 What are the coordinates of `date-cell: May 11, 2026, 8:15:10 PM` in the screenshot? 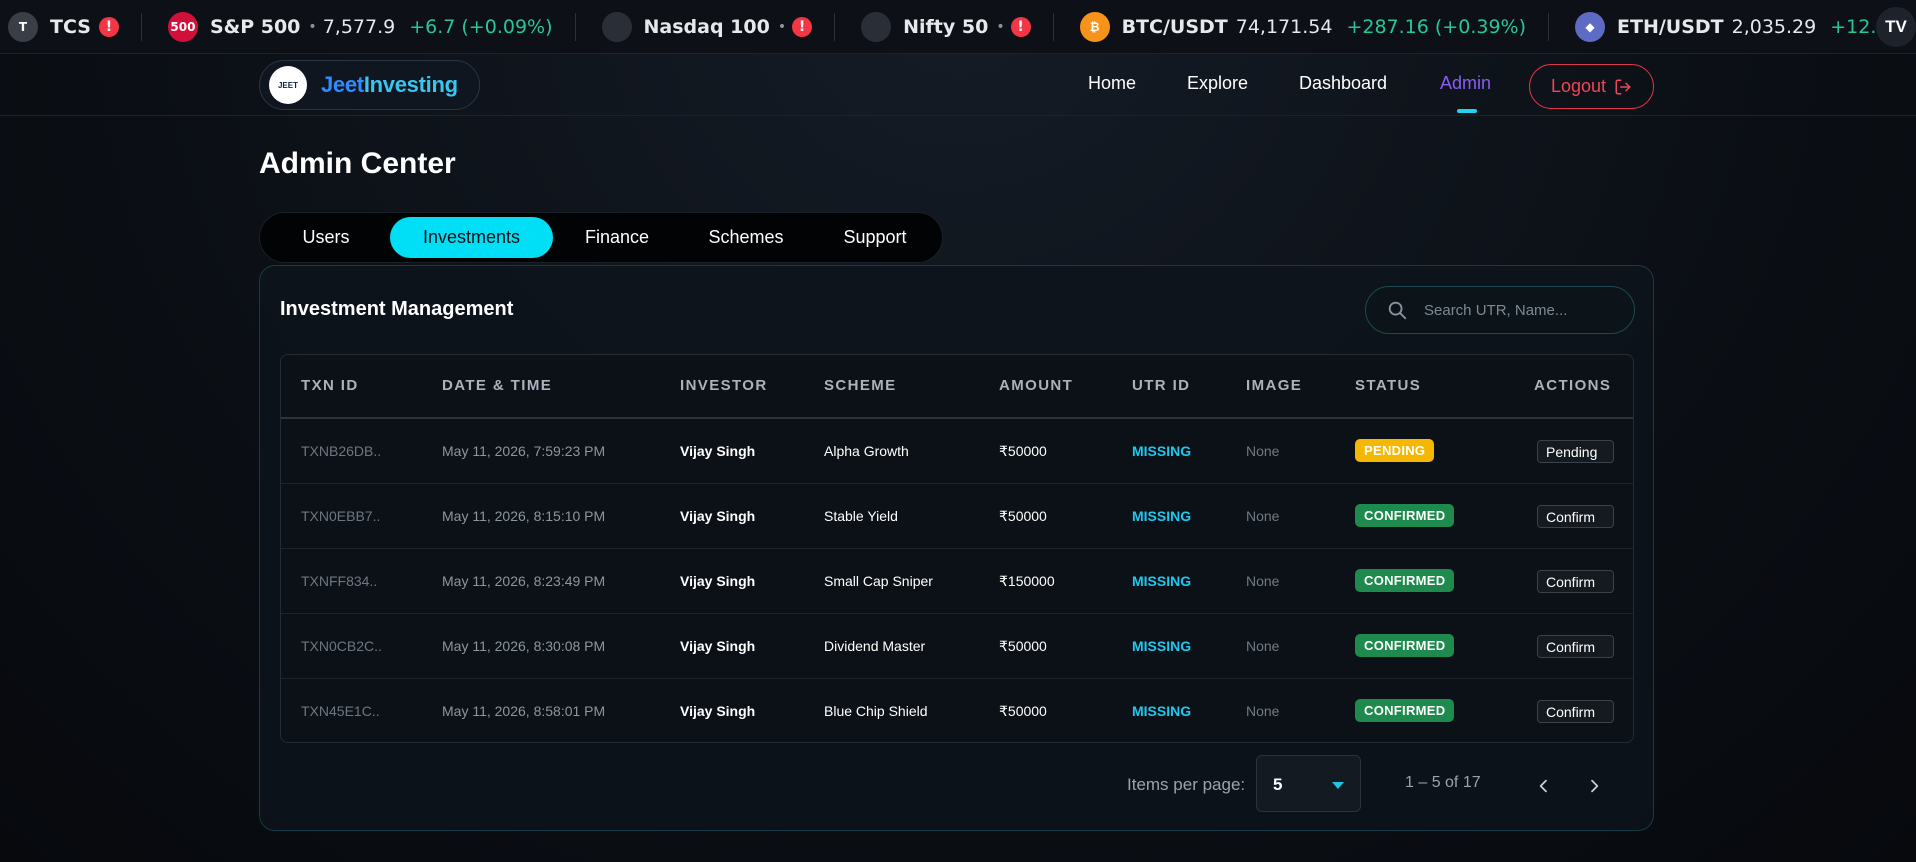 It's located at (524, 516).